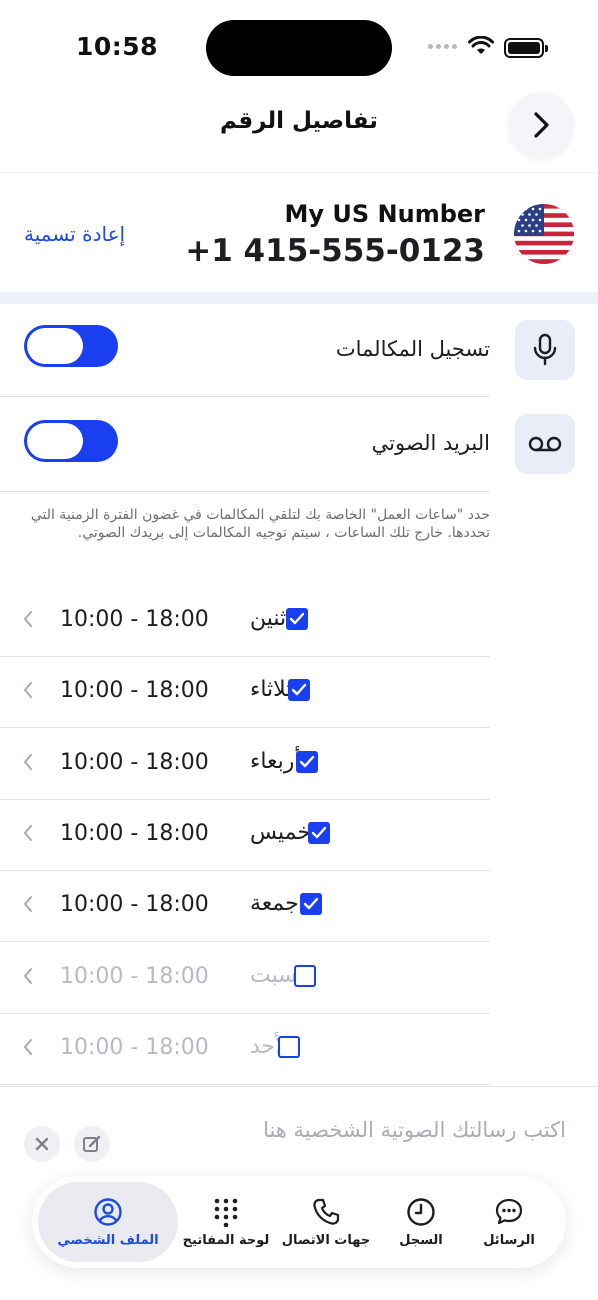 Image resolution: width=598 pixels, height=1300 pixels. Describe the element at coordinates (430, 443) in the screenshot. I see `voicemail-label: البريد الصوتي` at that location.